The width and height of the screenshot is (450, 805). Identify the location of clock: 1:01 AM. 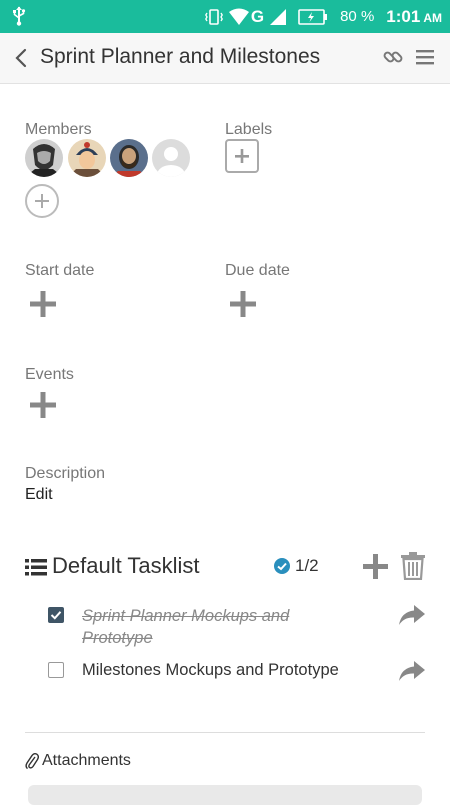
(414, 17).